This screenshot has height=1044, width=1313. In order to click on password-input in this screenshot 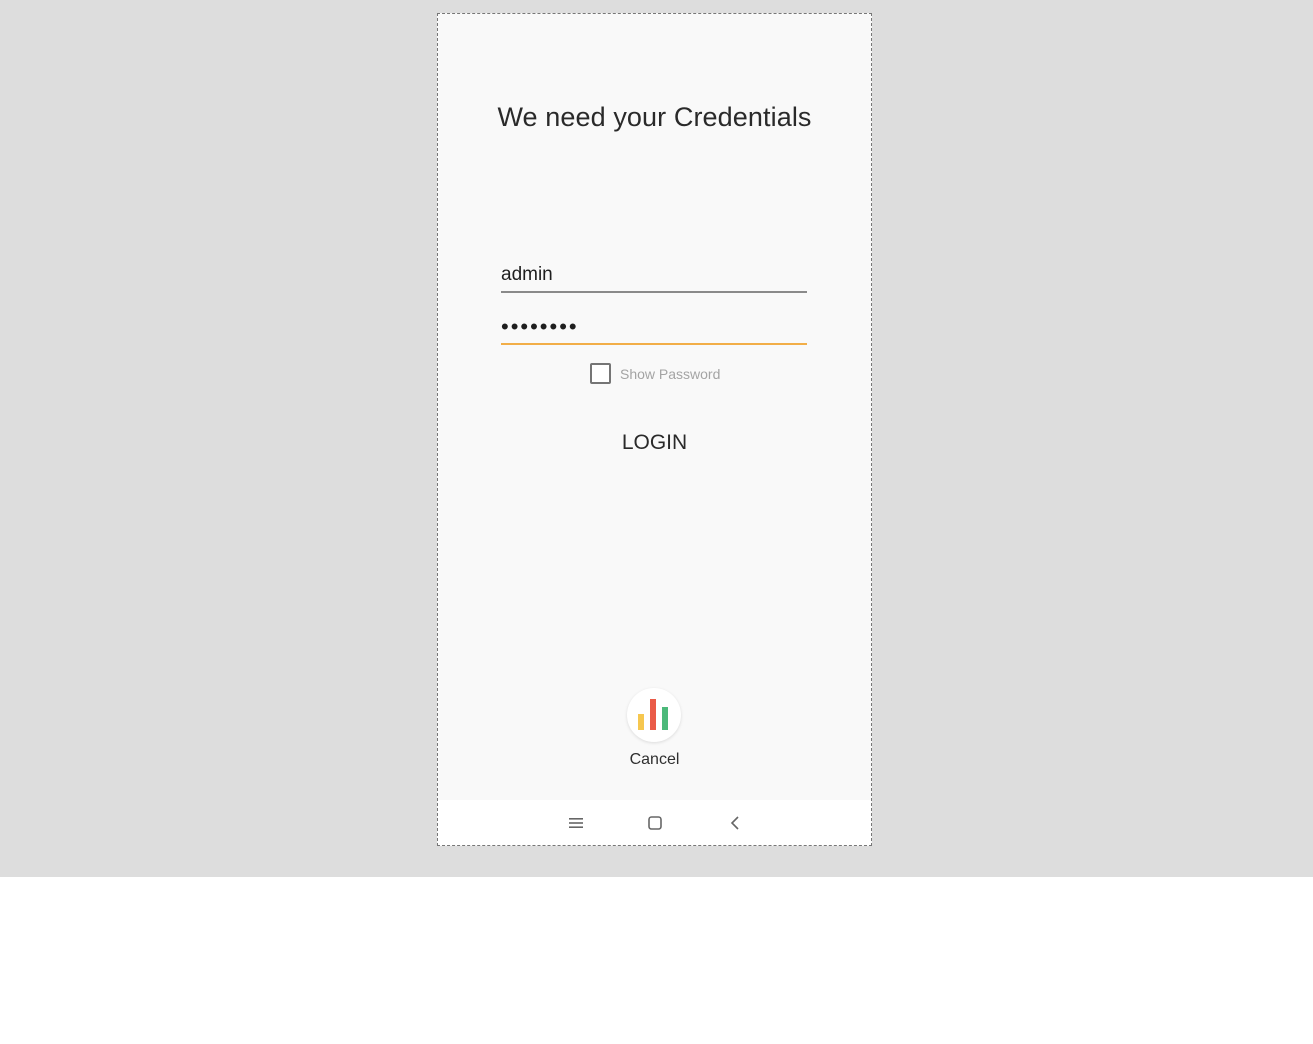, I will do `click(654, 327)`.